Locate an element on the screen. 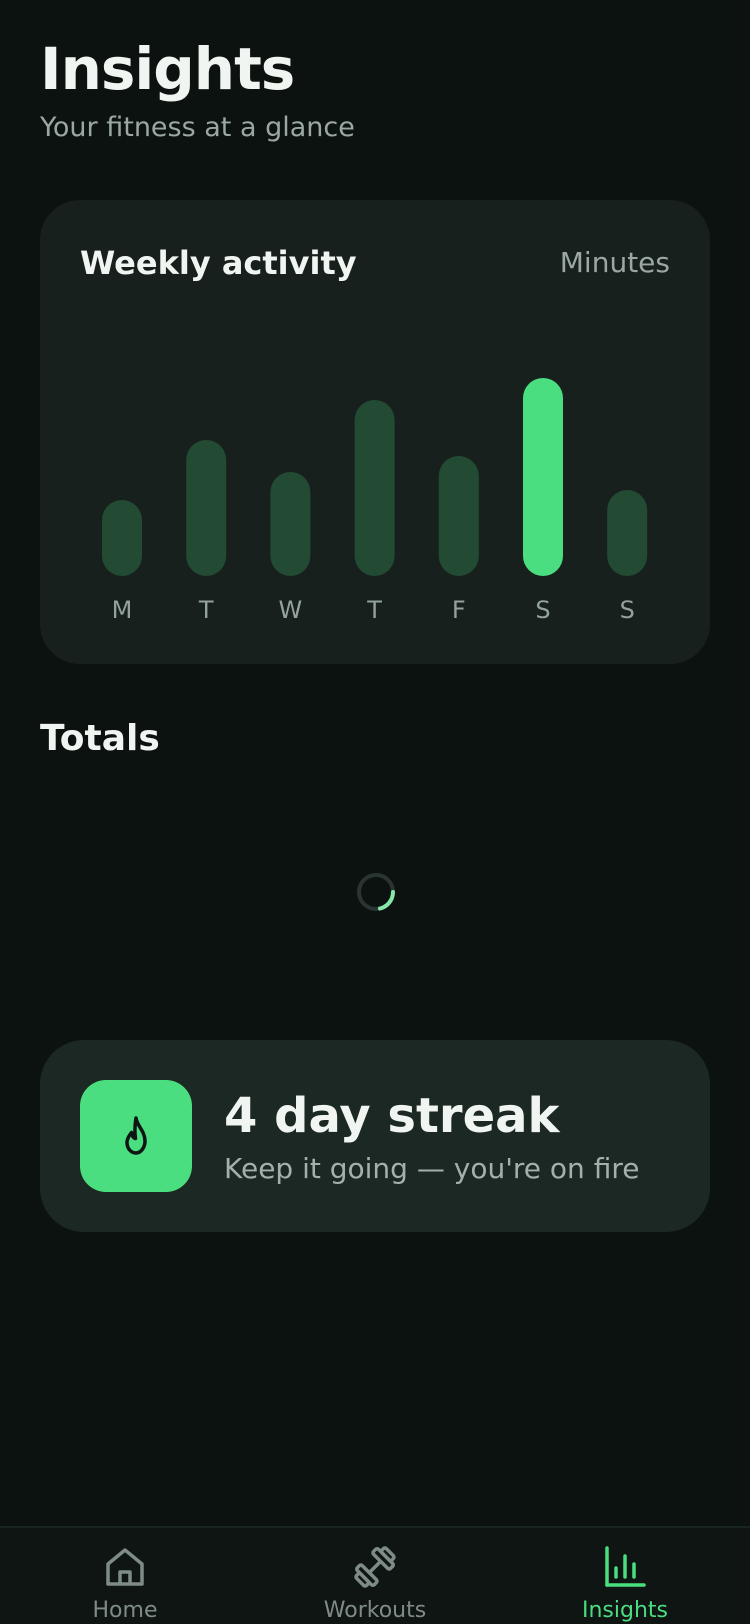 This screenshot has height=1624, width=750. flame-icon is located at coordinates (136, 1135).